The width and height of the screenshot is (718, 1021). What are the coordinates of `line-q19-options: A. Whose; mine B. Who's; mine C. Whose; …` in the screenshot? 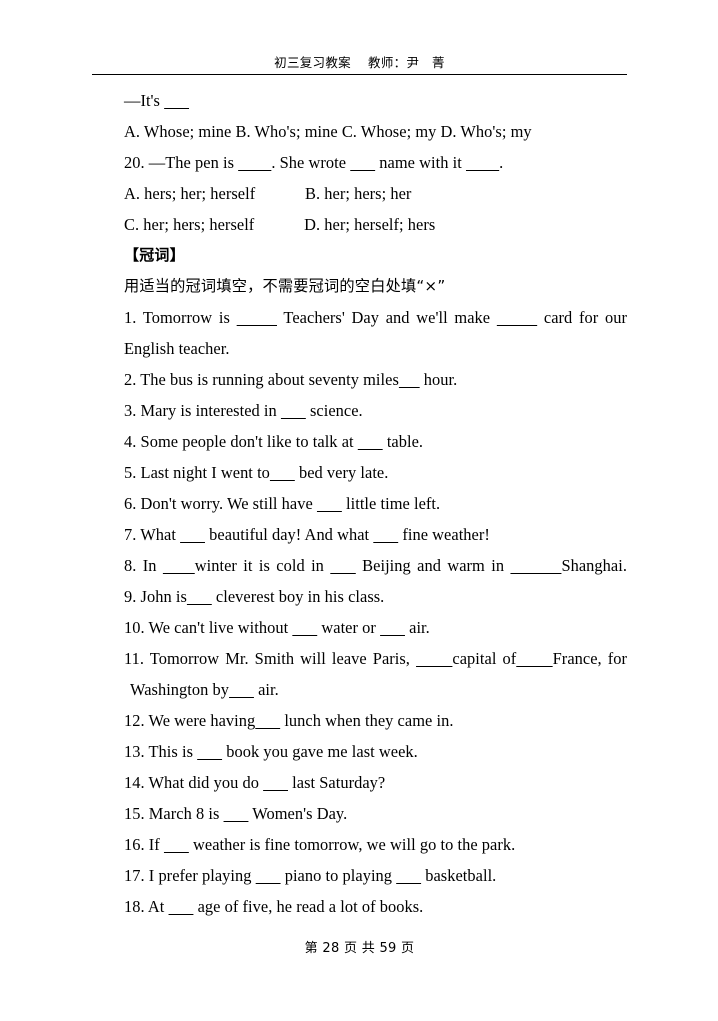 It's located at (328, 131).